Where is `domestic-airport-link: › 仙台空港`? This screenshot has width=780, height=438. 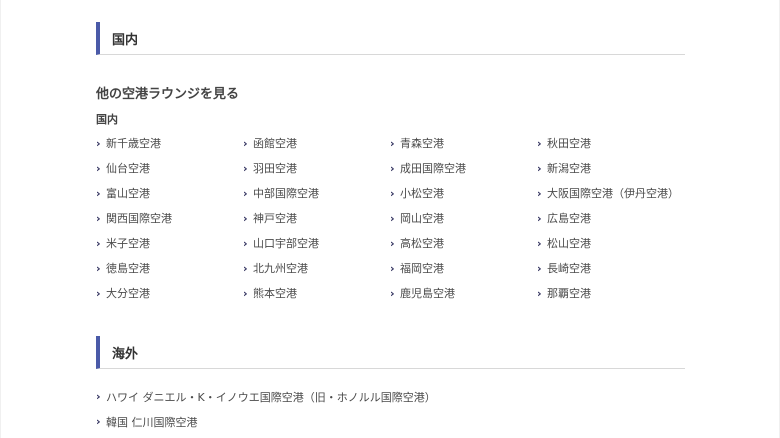 domestic-airport-link: › 仙台空港 is located at coordinates (169, 168).